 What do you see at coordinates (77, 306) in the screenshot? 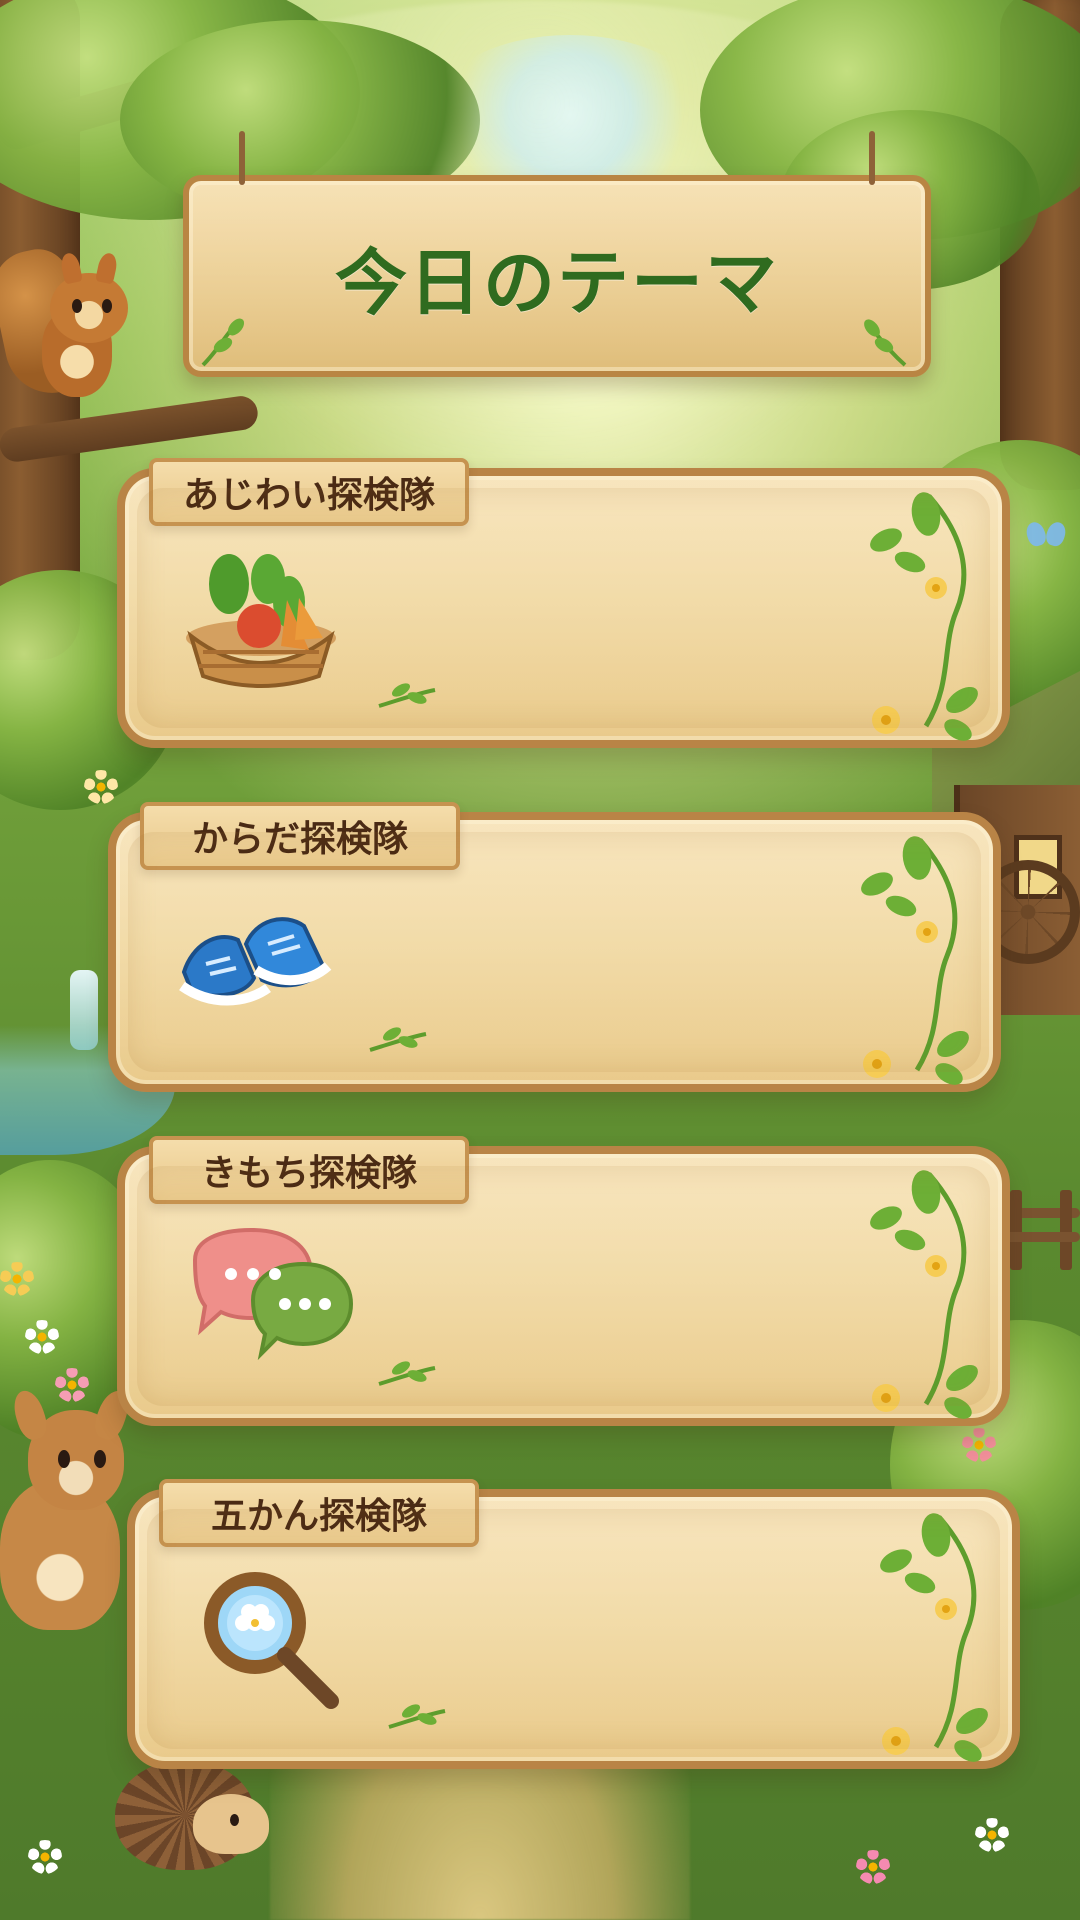
I see `squirrel-eye-left` at bounding box center [77, 306].